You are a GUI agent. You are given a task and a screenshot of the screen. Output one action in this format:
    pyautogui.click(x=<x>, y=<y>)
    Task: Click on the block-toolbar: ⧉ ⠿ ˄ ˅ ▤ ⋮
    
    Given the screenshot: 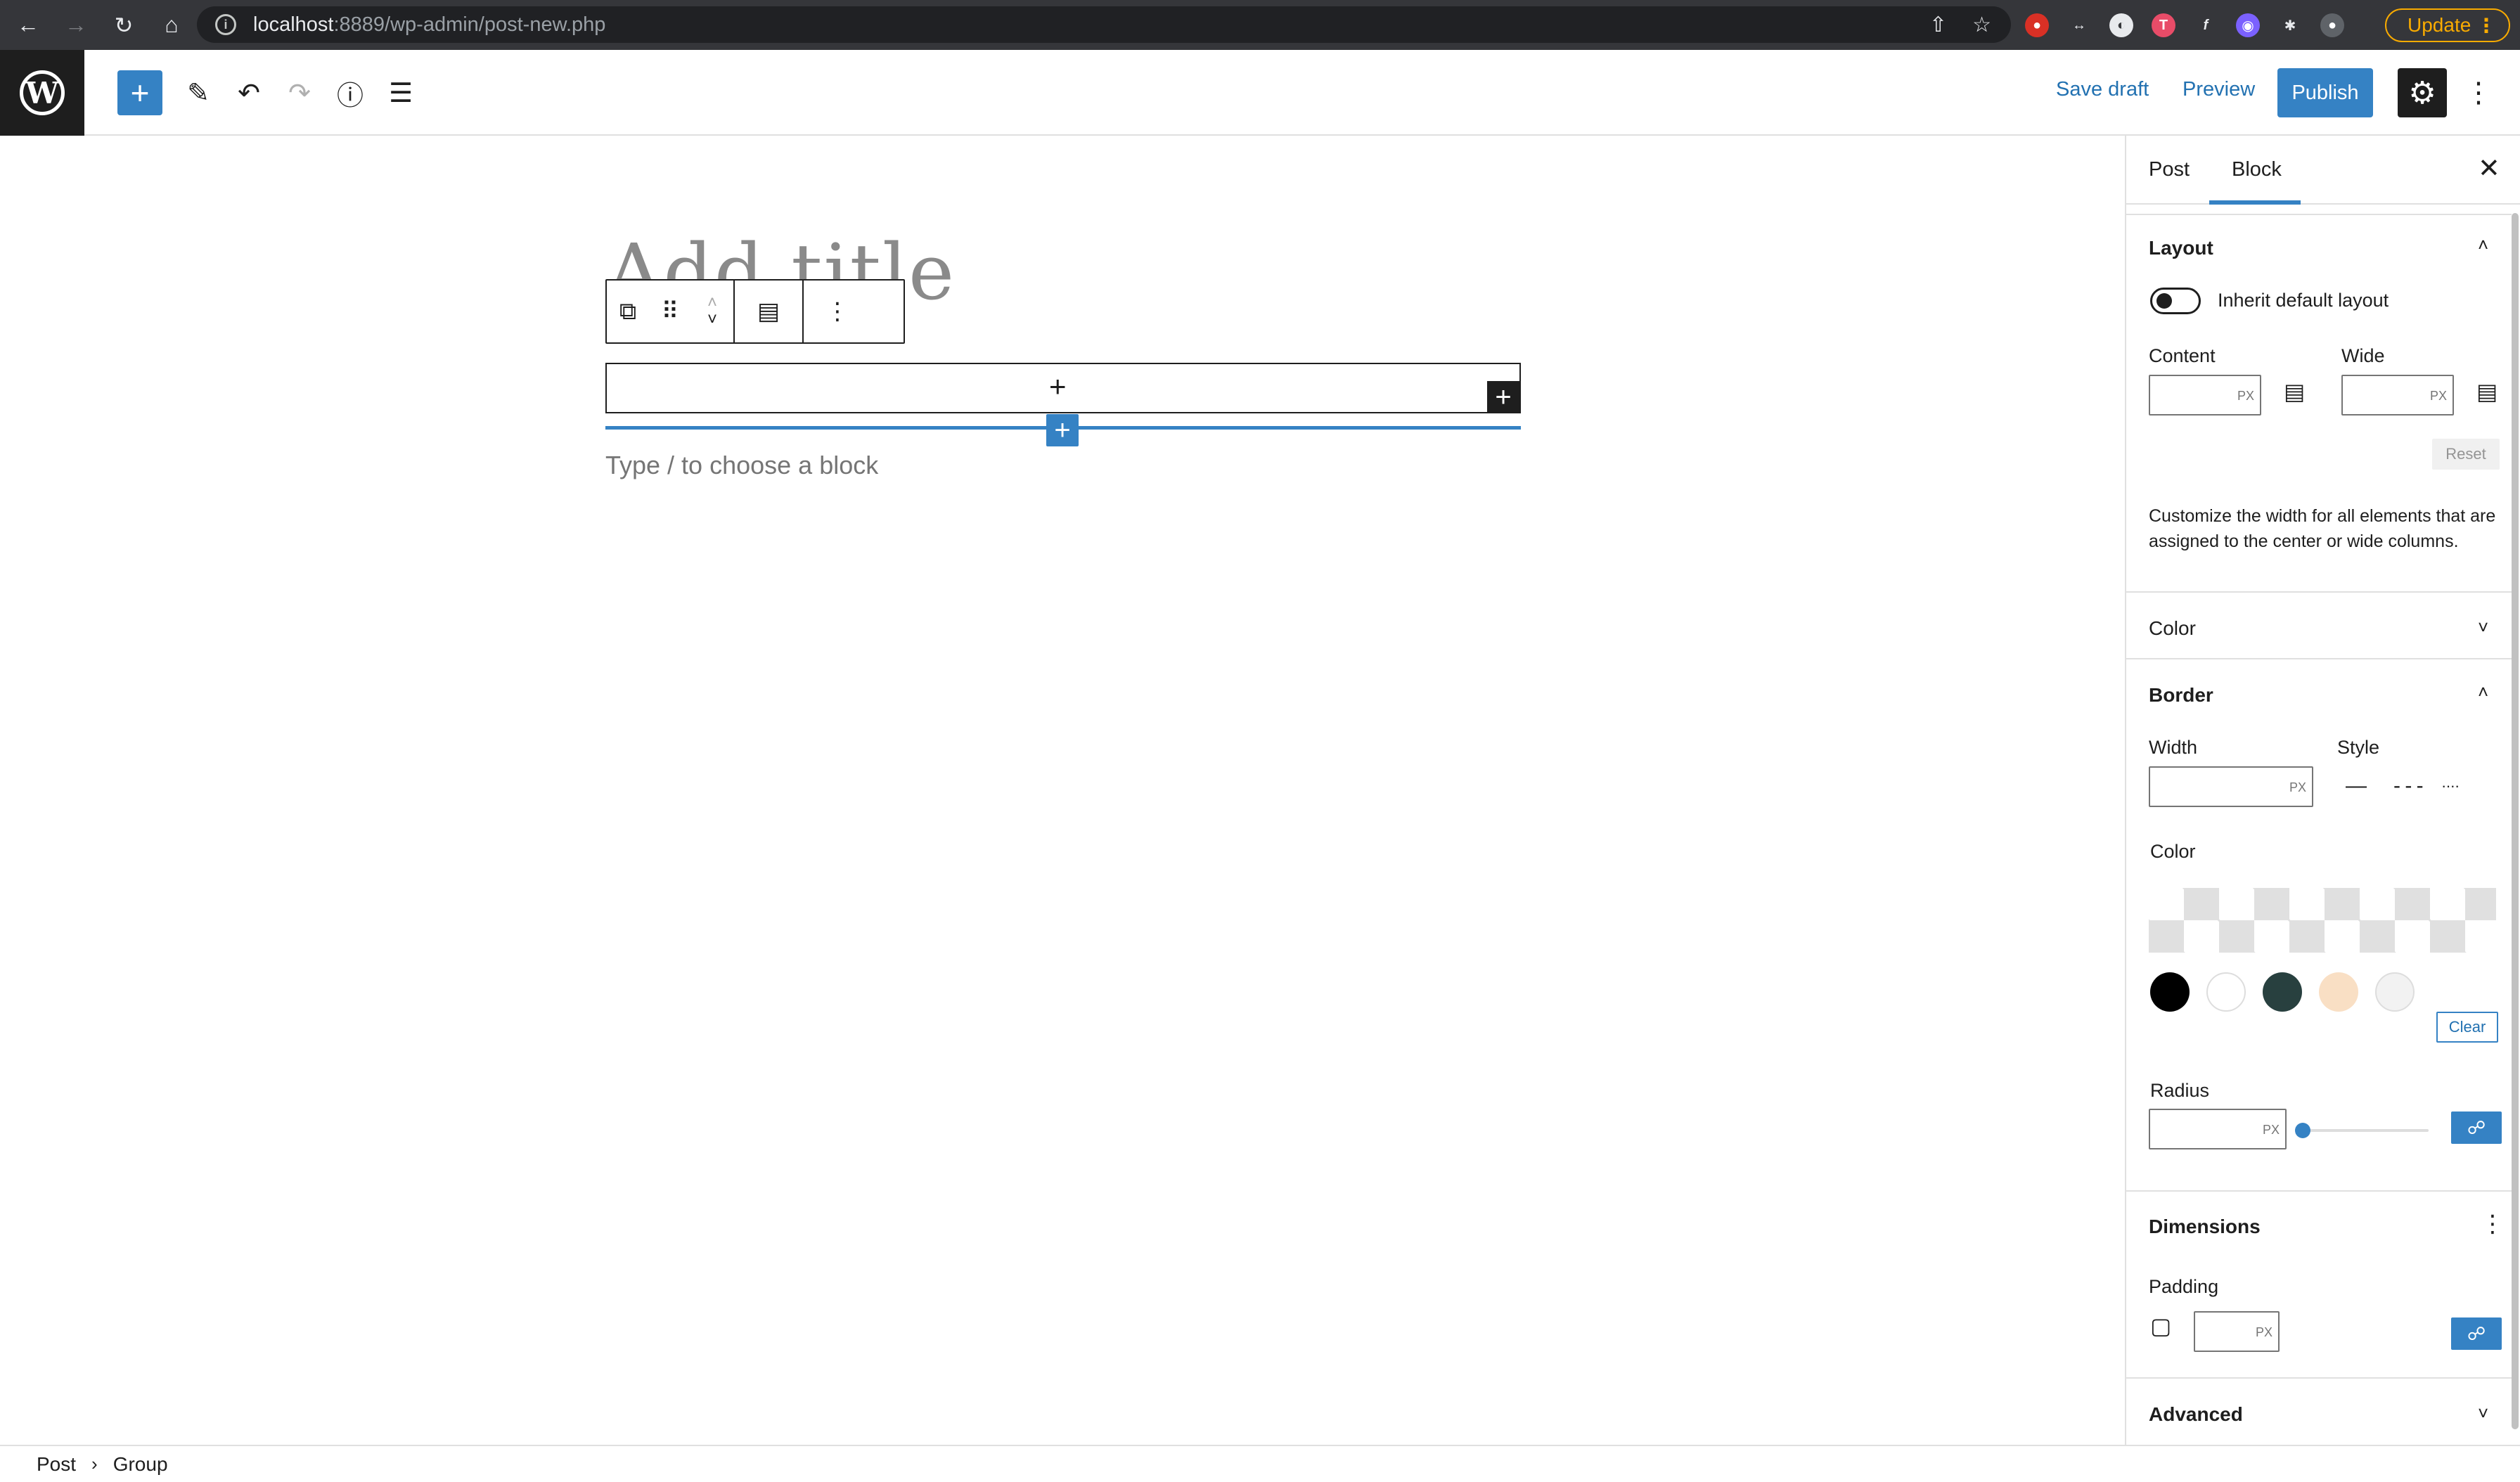 What is the action you would take?
    pyautogui.click(x=755, y=311)
    